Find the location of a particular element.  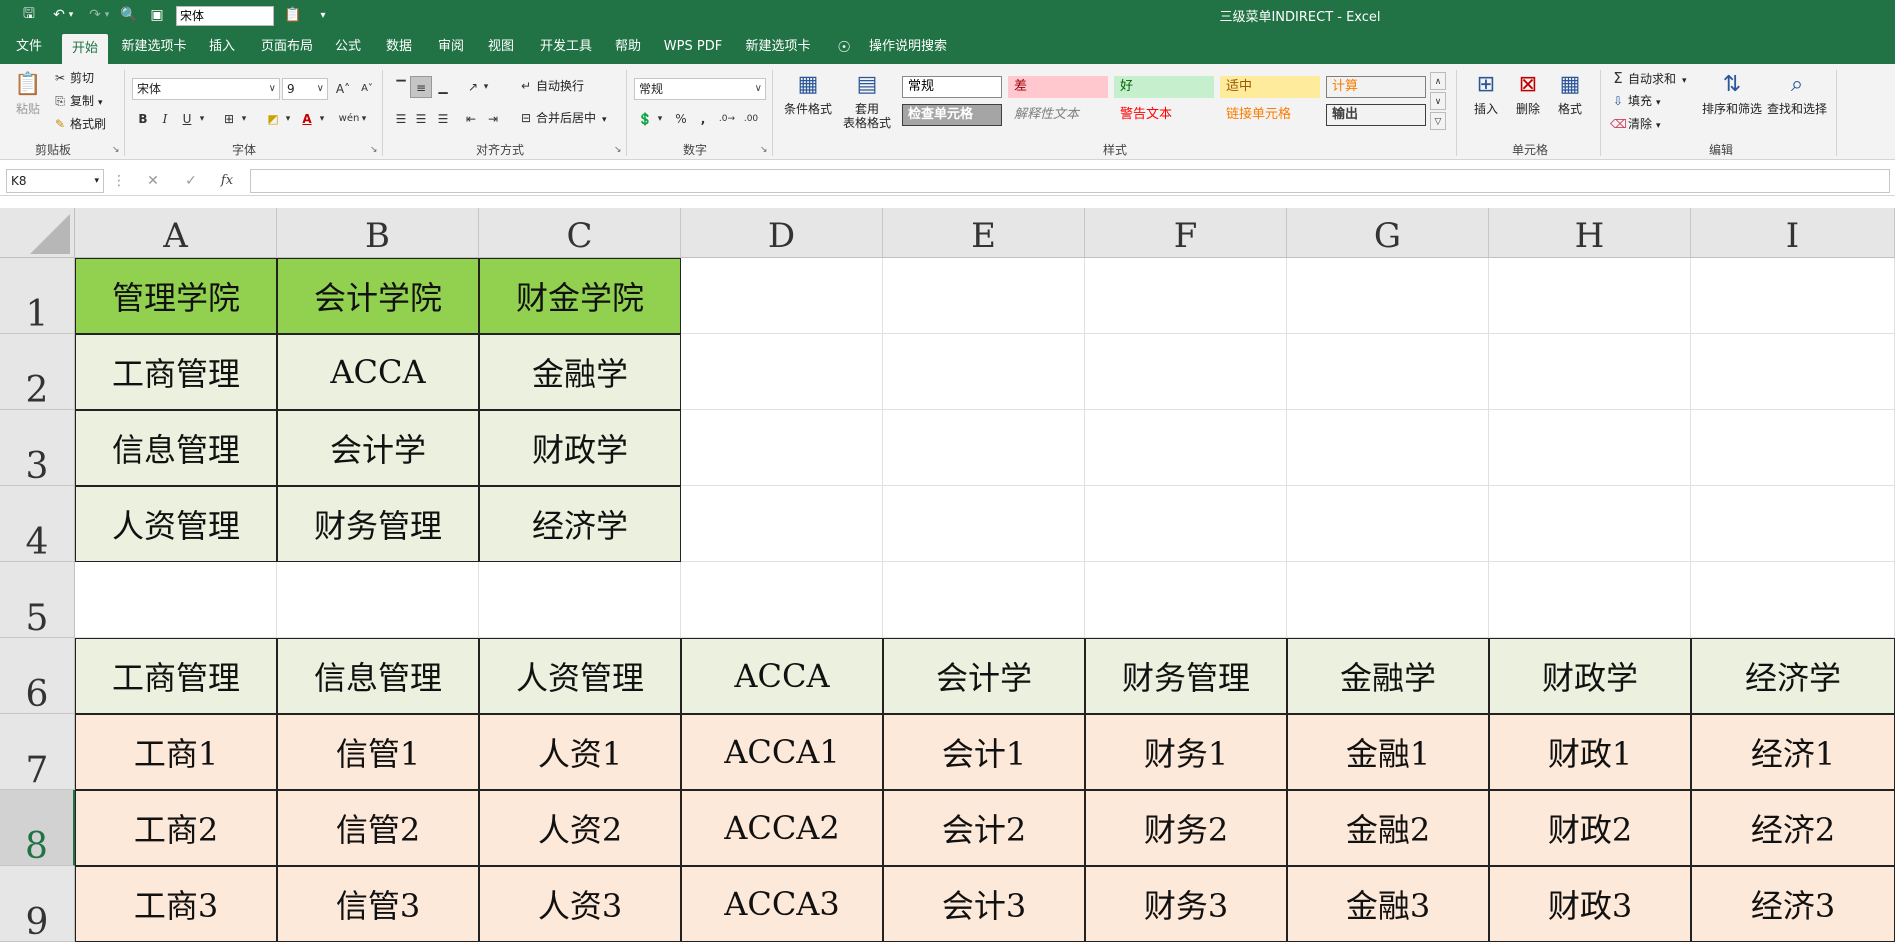

increase-font-icon: A˄ is located at coordinates (343, 89).